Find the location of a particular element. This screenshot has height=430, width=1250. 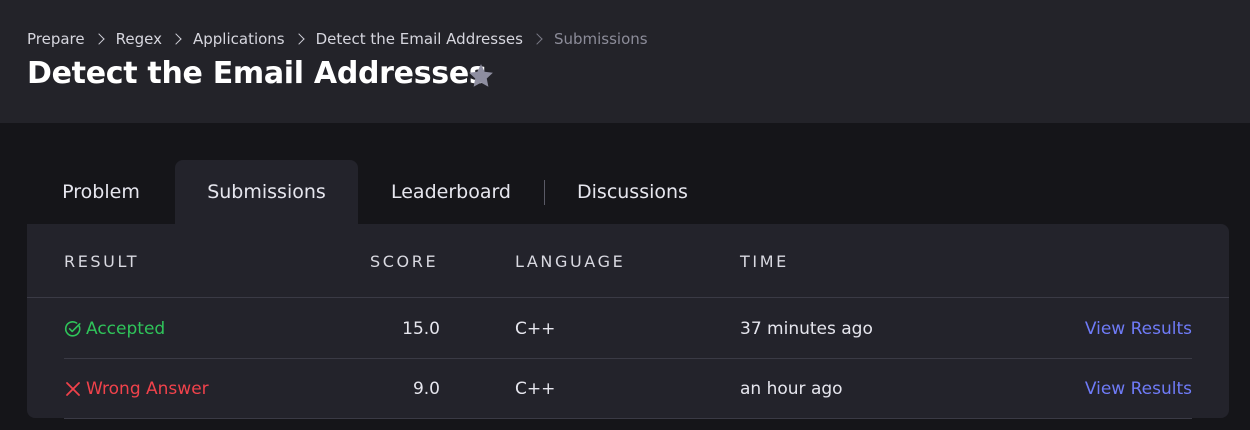

breadcrumb-prepare: Prepare is located at coordinates (56, 39).